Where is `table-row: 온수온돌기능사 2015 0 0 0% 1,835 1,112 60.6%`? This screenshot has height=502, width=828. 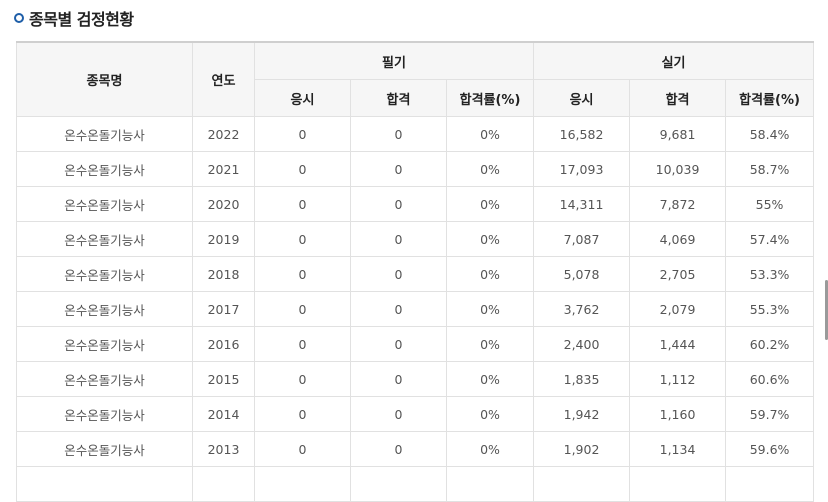 table-row: 온수온돌기능사 2015 0 0 0% 1,835 1,112 60.6% is located at coordinates (415, 379).